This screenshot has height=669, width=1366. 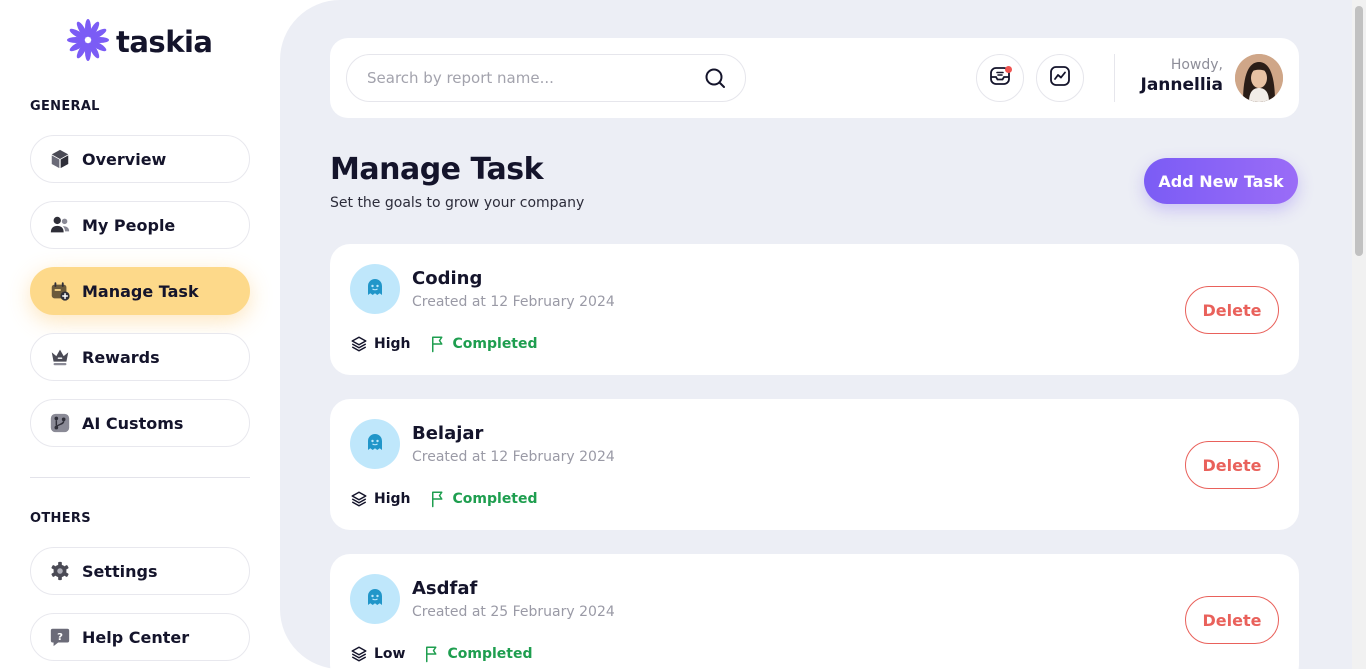 I want to click on sidebar-item-label: Settings, so click(x=120, y=571).